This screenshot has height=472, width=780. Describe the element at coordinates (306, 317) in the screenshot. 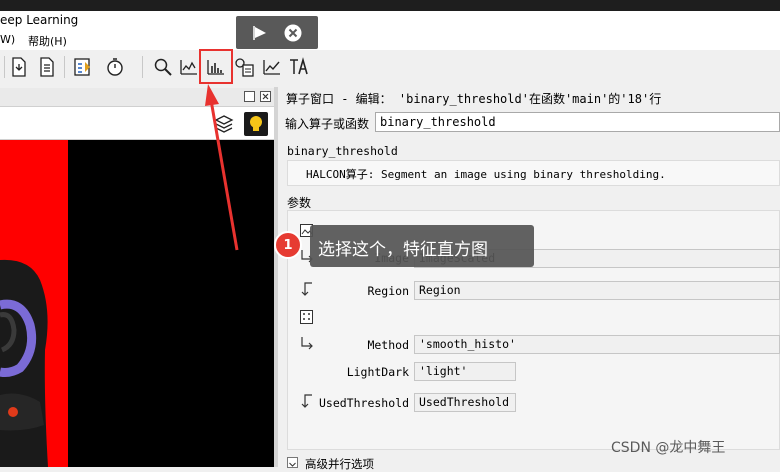

I see `control-param-icon` at that location.